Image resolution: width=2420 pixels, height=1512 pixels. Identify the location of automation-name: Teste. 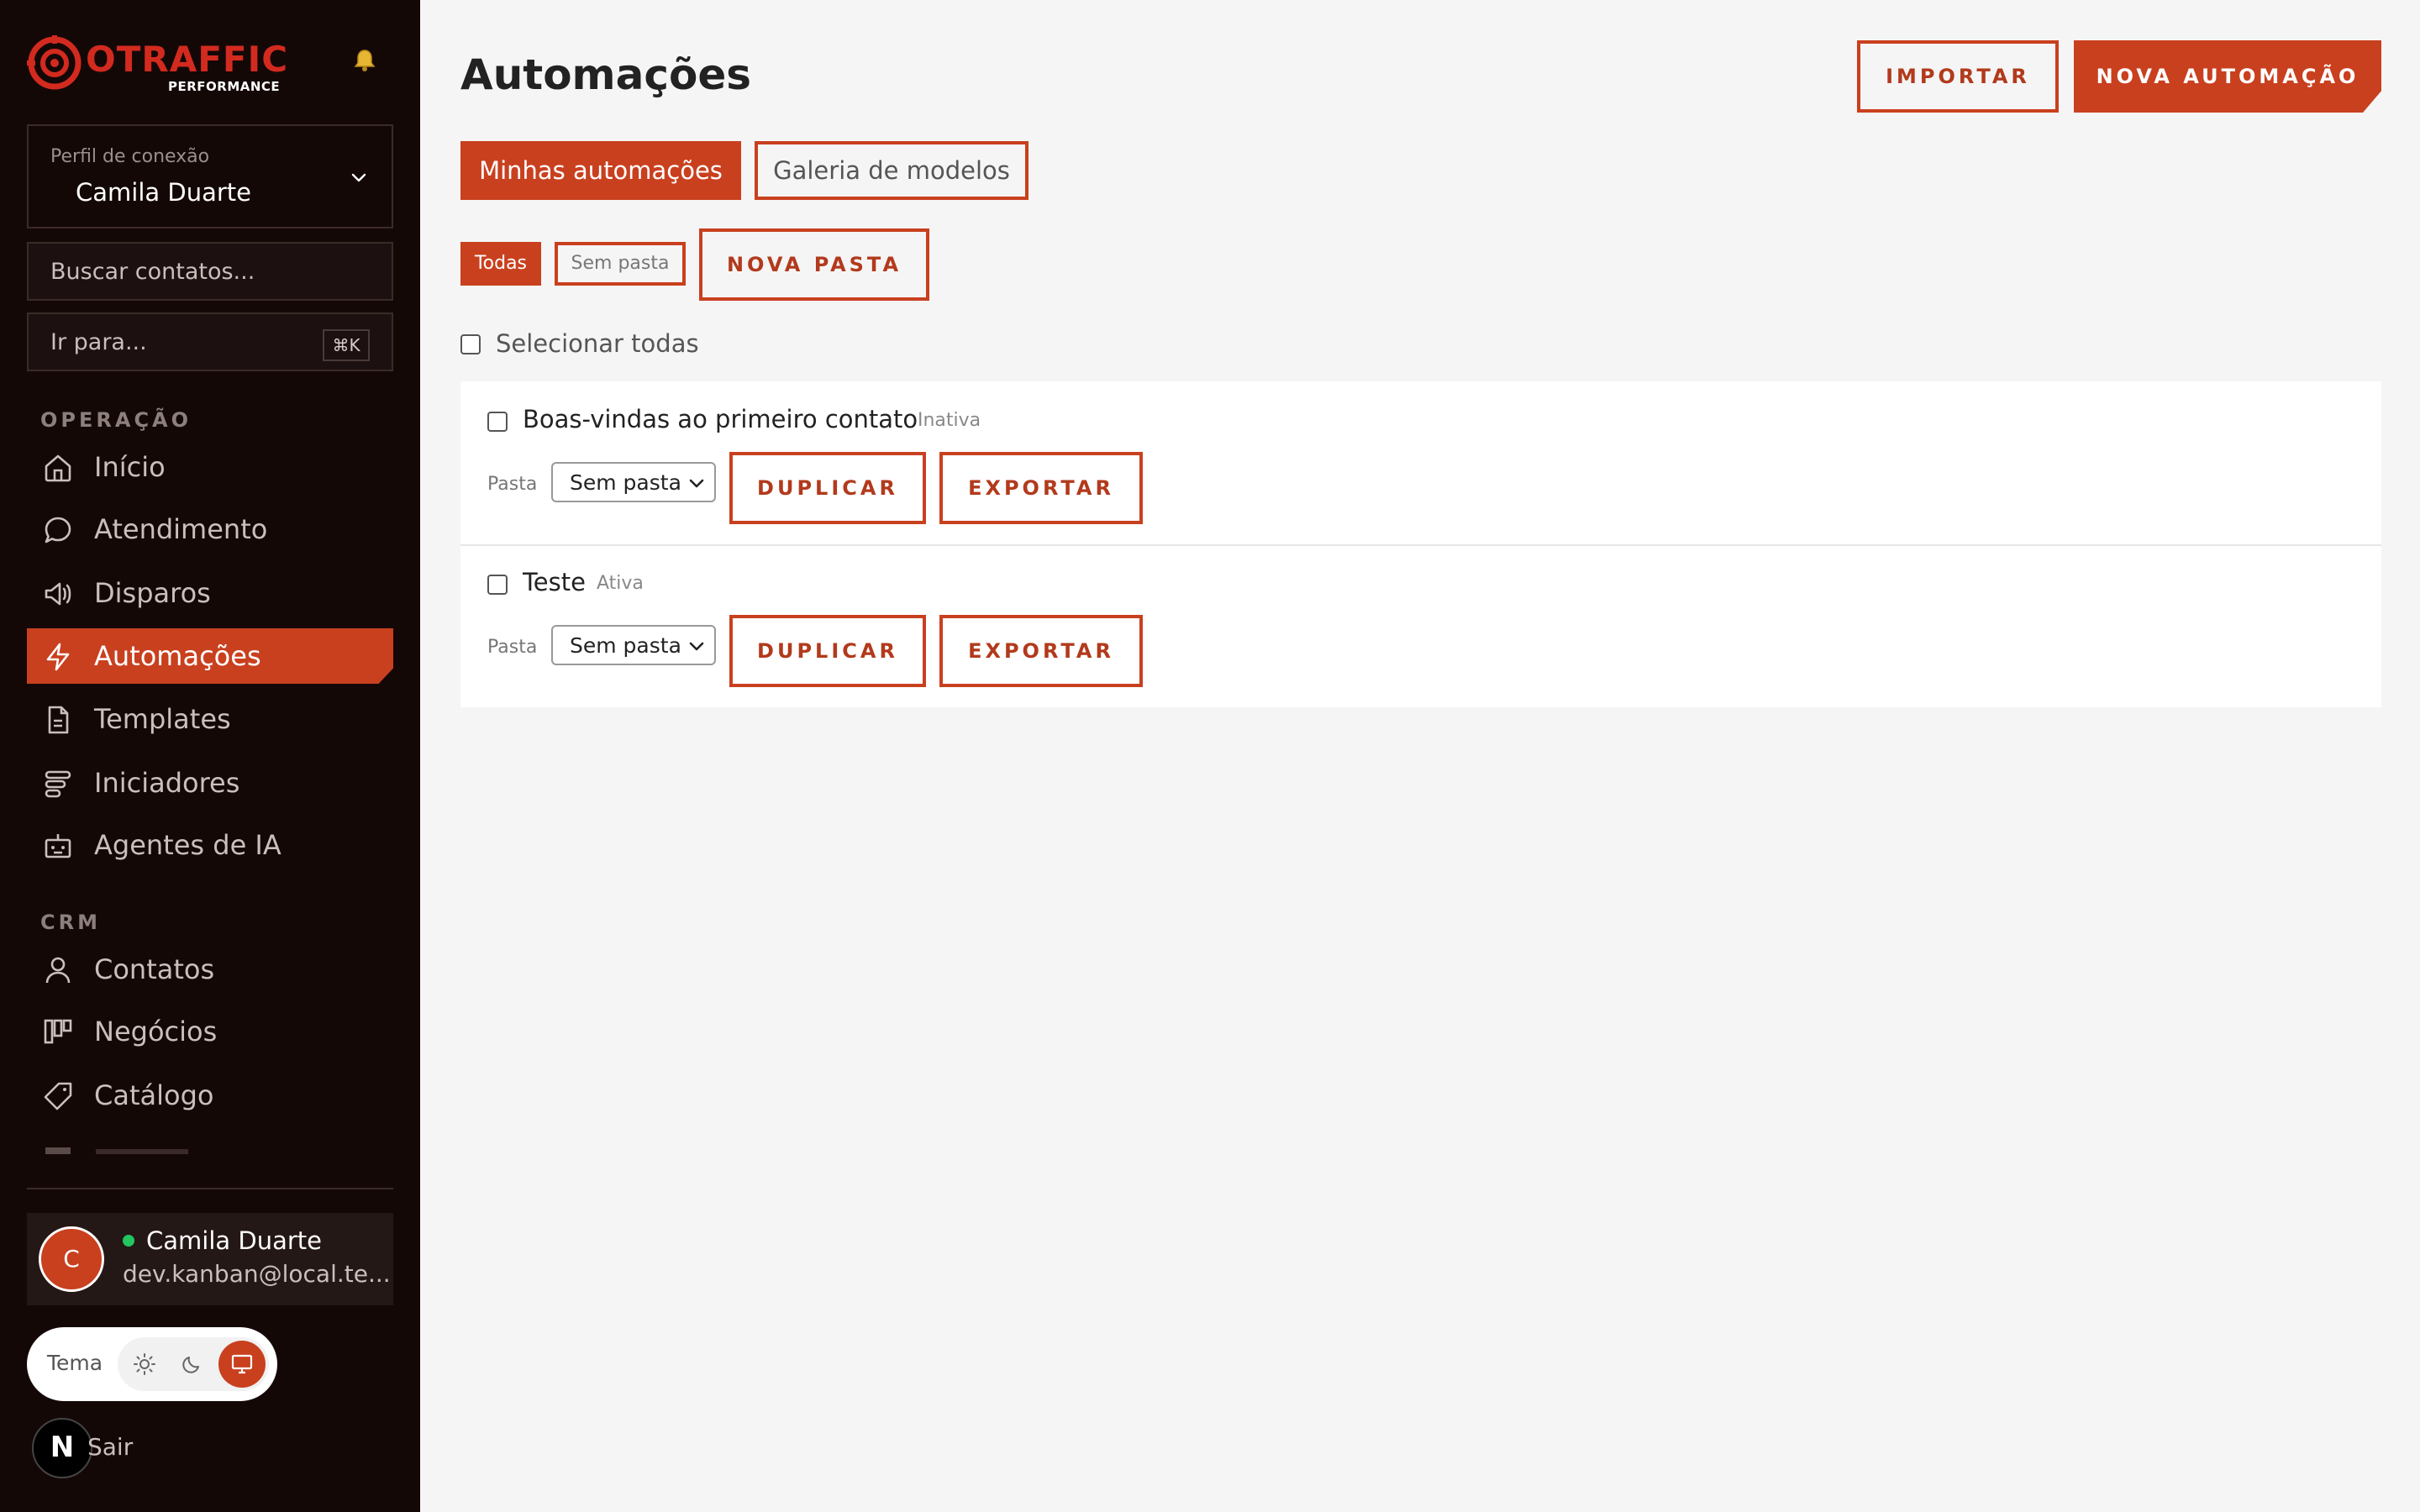
(554, 582).